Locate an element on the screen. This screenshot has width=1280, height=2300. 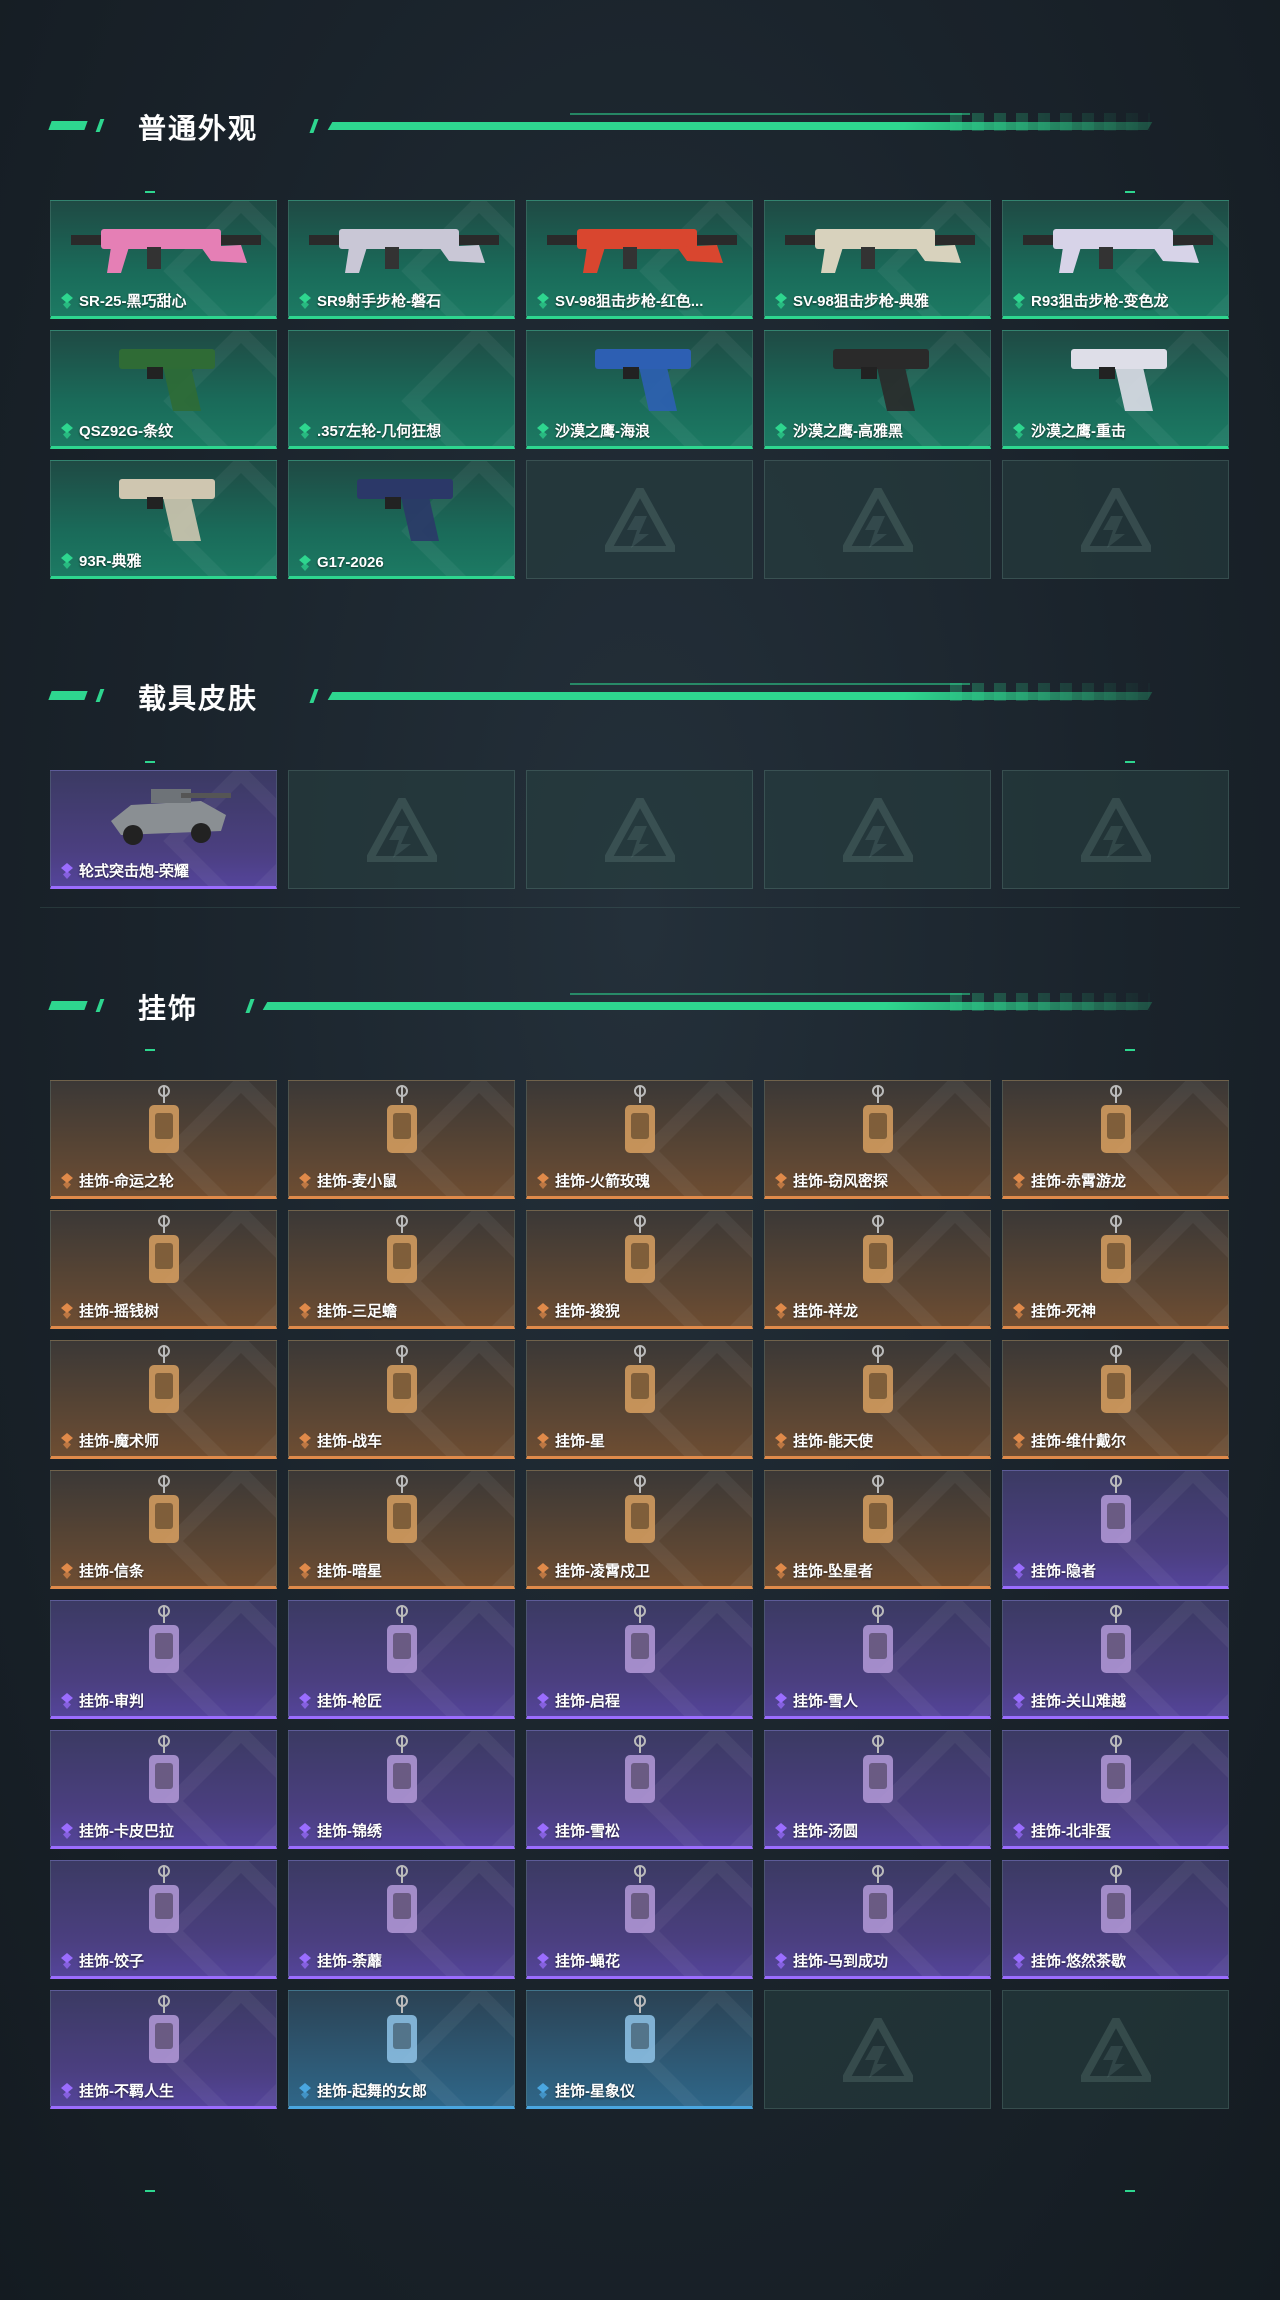
item-name: 挂饰-能天使 is located at coordinates (833, 1441).